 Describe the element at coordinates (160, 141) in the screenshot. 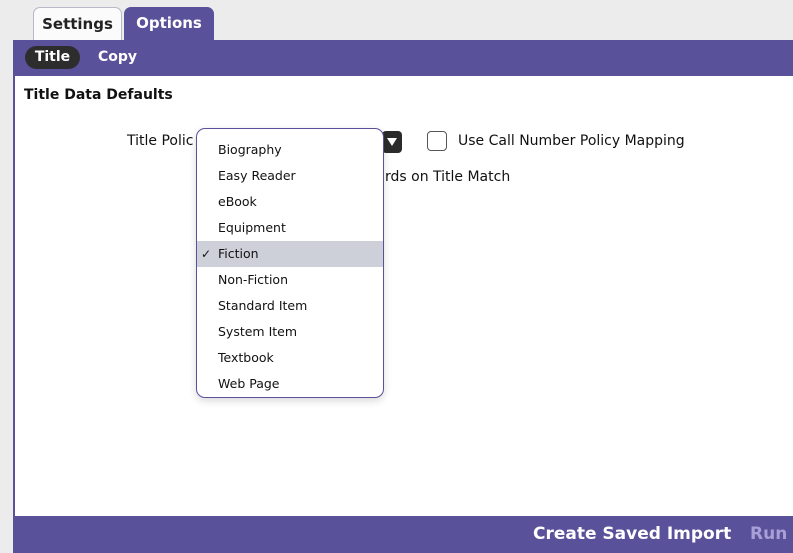

I see `title-policy-label: Title Polic` at that location.